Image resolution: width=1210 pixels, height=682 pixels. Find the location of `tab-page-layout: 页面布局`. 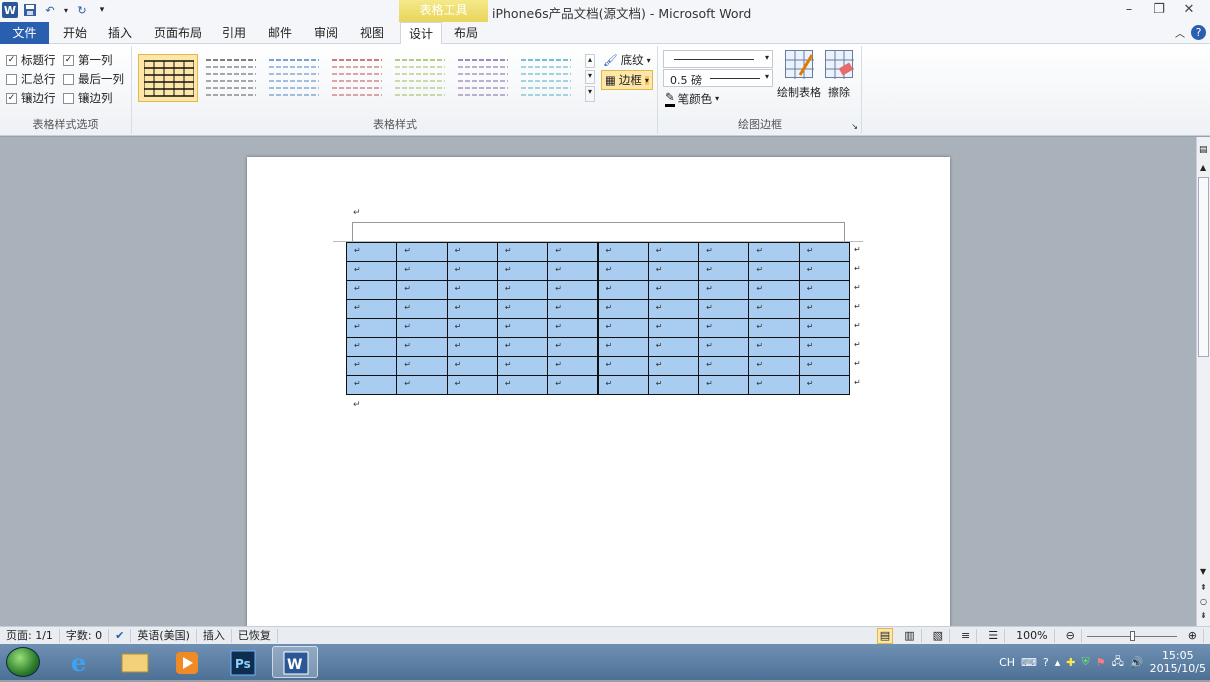

tab-page-layout: 页面布局 is located at coordinates (178, 33).